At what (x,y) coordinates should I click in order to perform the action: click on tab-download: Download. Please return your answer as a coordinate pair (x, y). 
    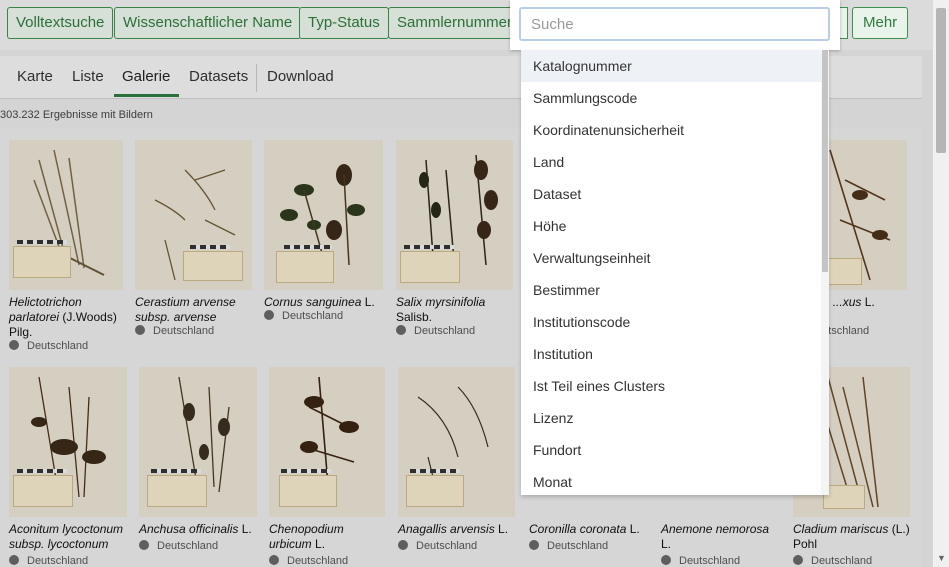
    Looking at the image, I should click on (300, 76).